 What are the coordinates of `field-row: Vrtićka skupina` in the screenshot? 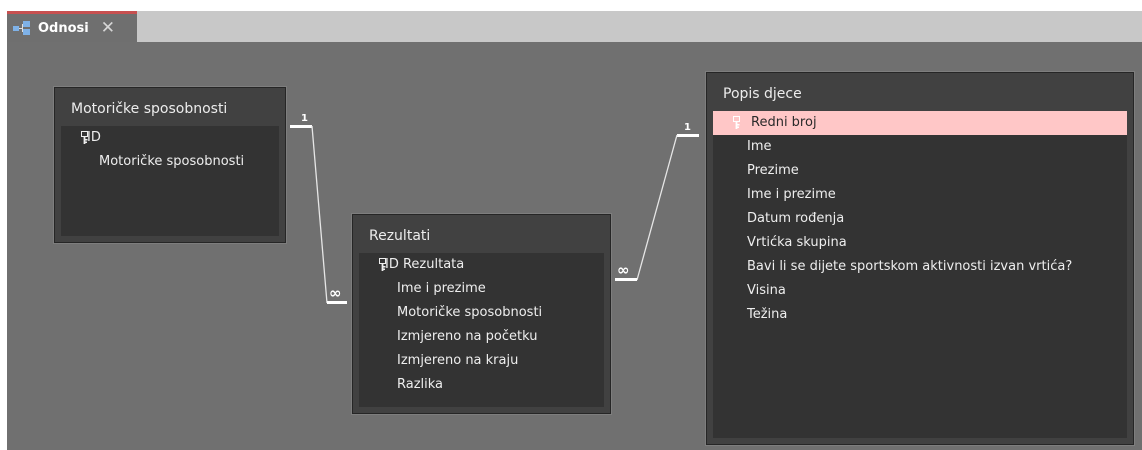 It's located at (920, 243).